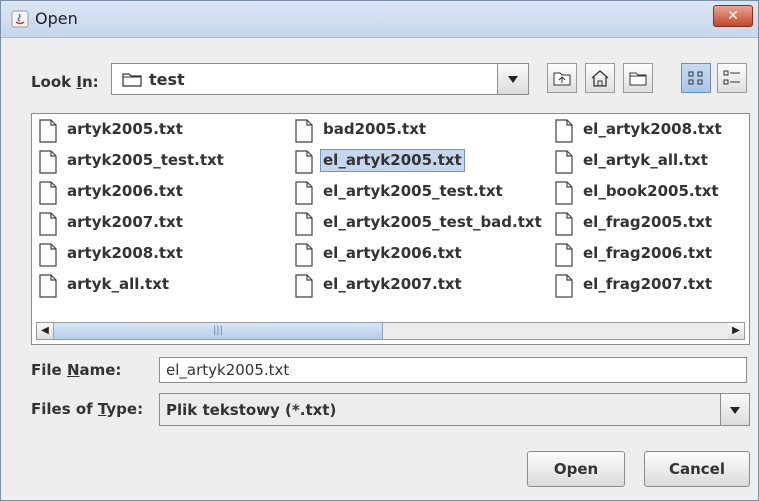 This screenshot has height=501, width=759. I want to click on look-in-combo: test, so click(320, 79).